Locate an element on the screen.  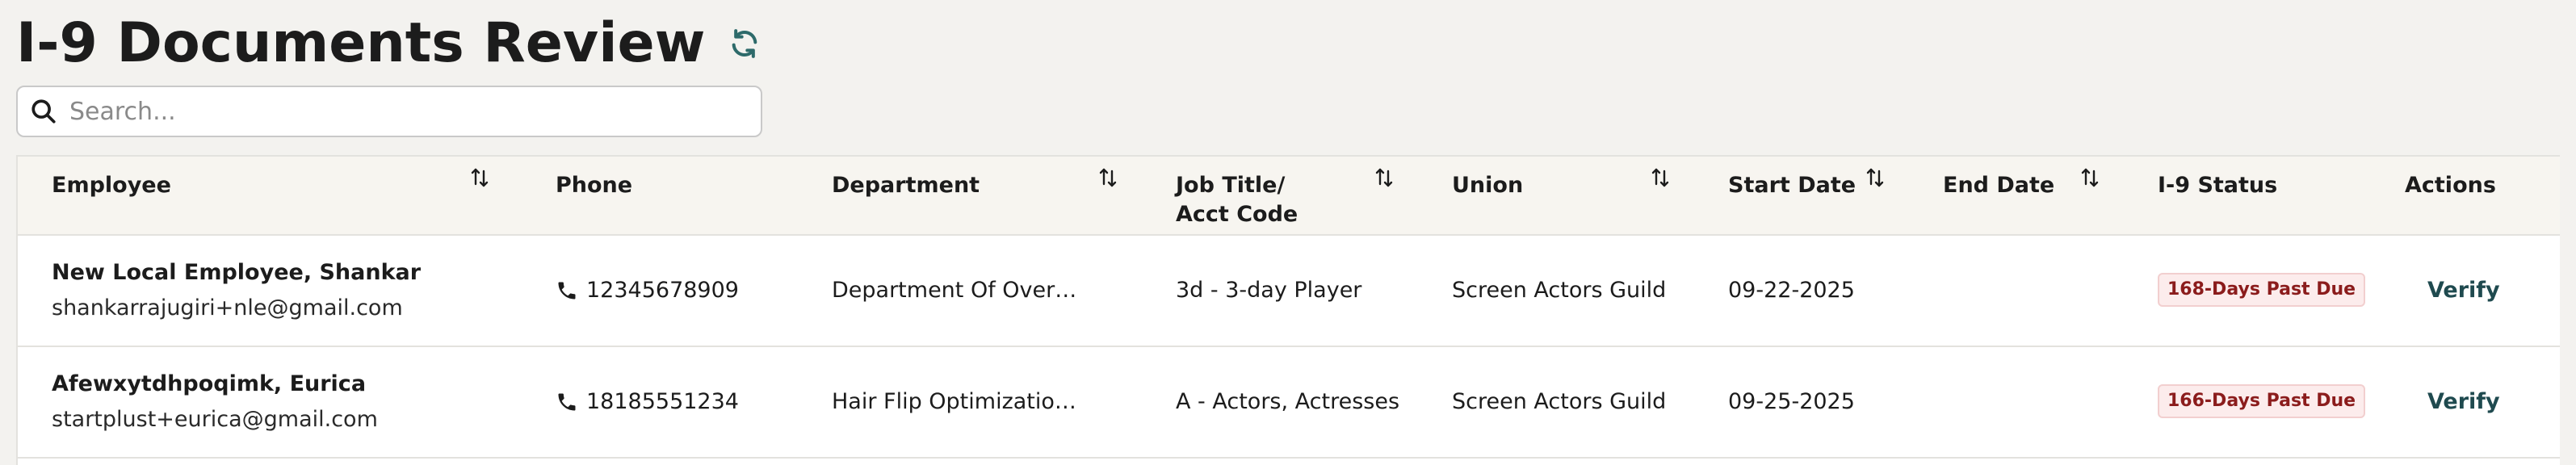
employee-email: shankarrajugiri+nle@gmail.com is located at coordinates (228, 307).